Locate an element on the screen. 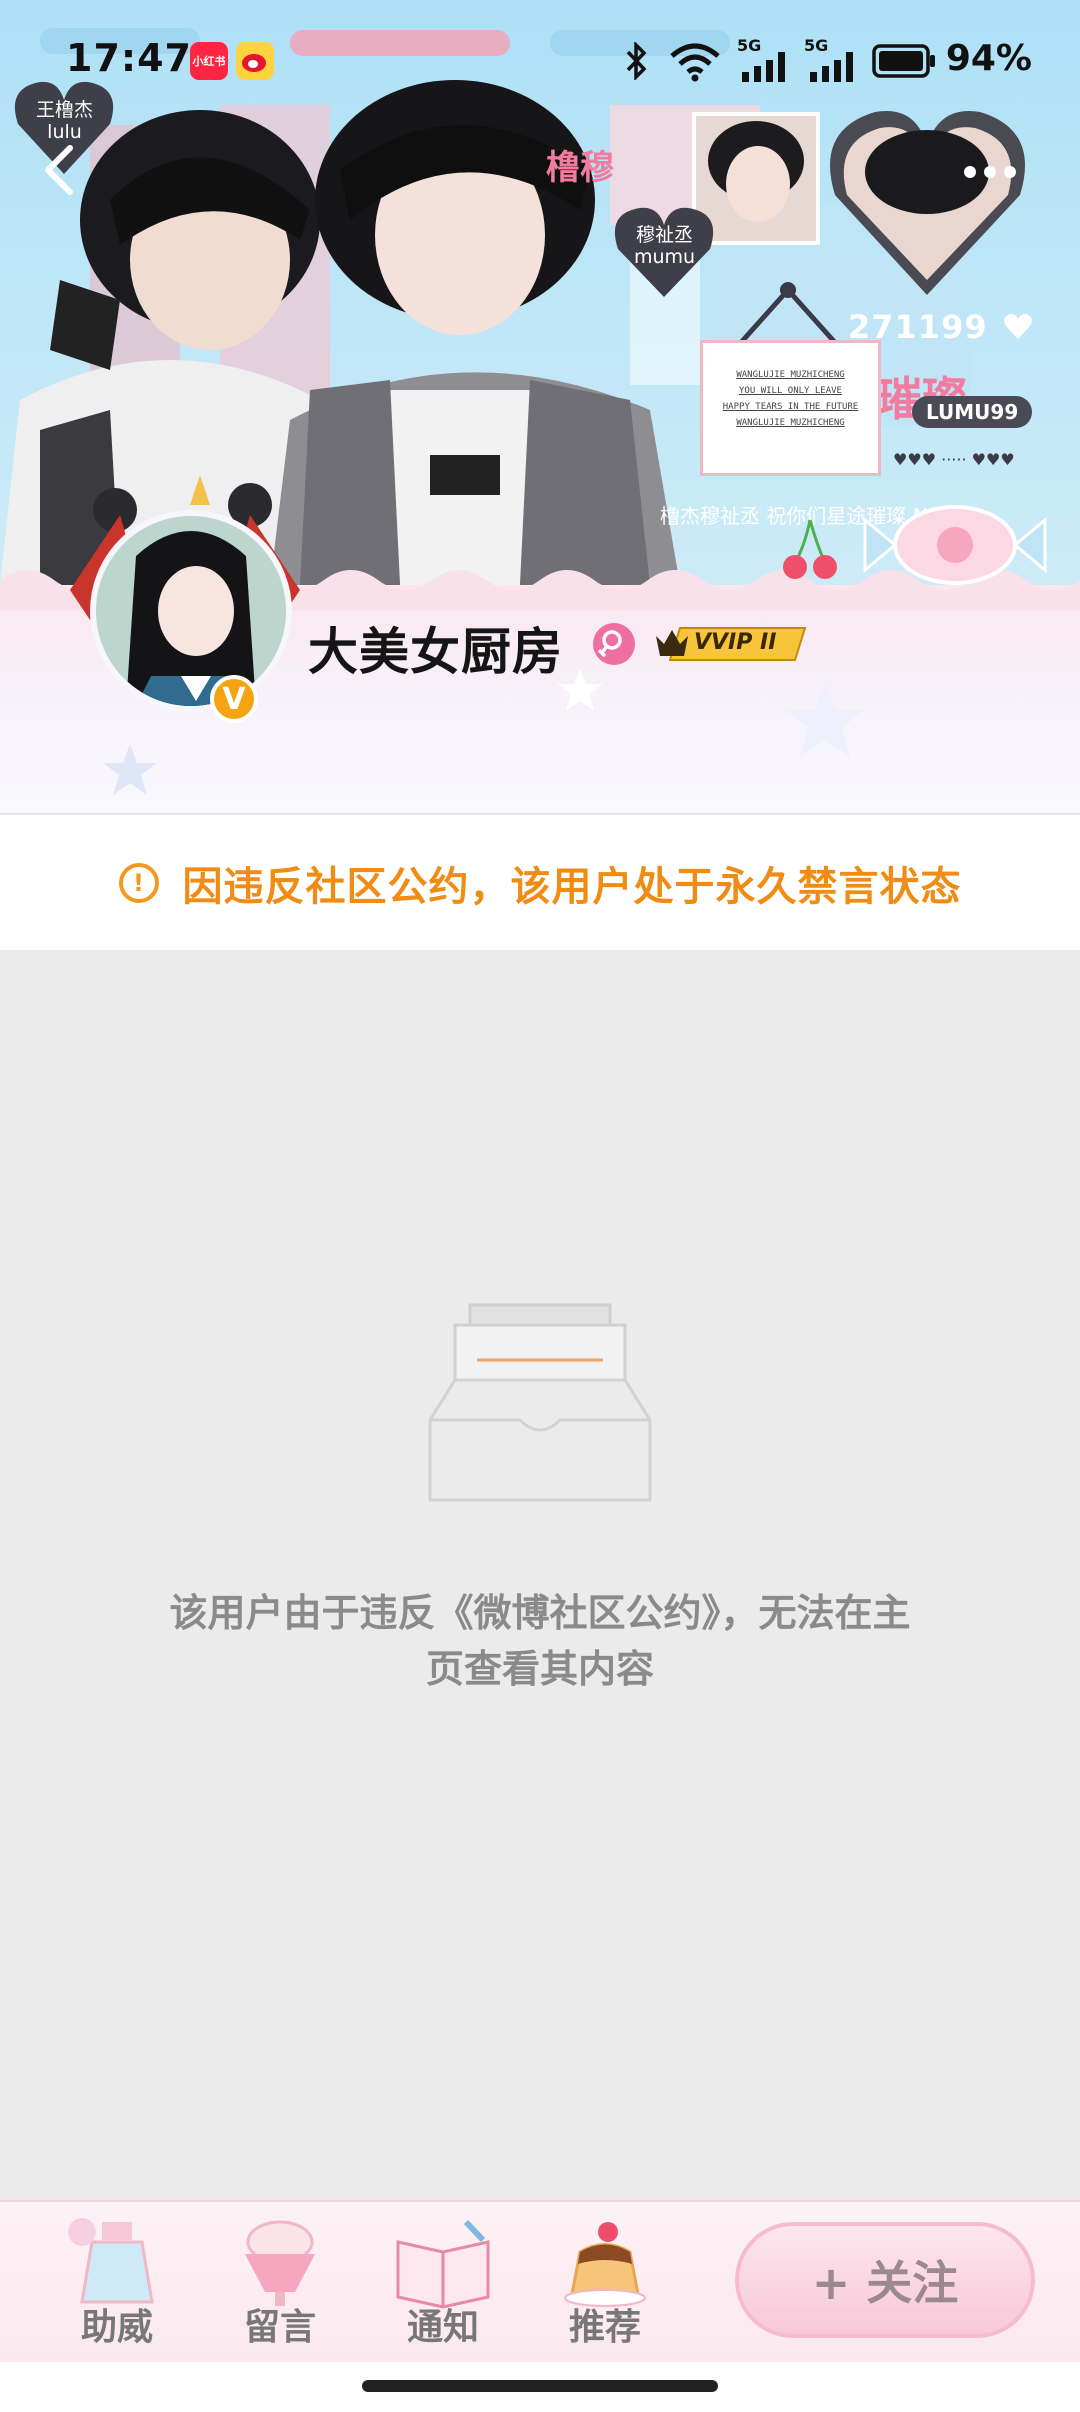  vvip-label: VVIP II is located at coordinates (735, 642).